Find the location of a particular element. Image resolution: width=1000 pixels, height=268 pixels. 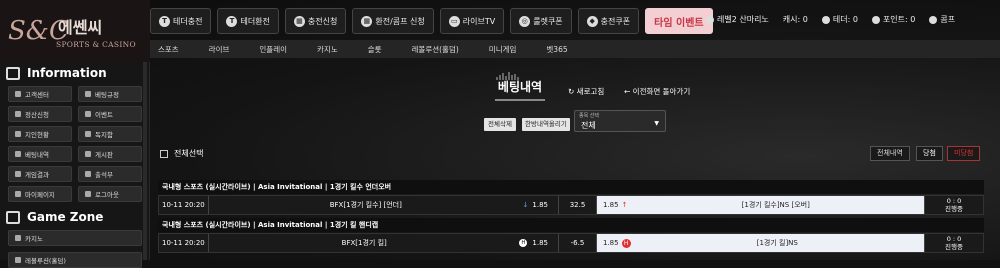

sidebar-item-label: 마이페이지 is located at coordinates (40, 195).